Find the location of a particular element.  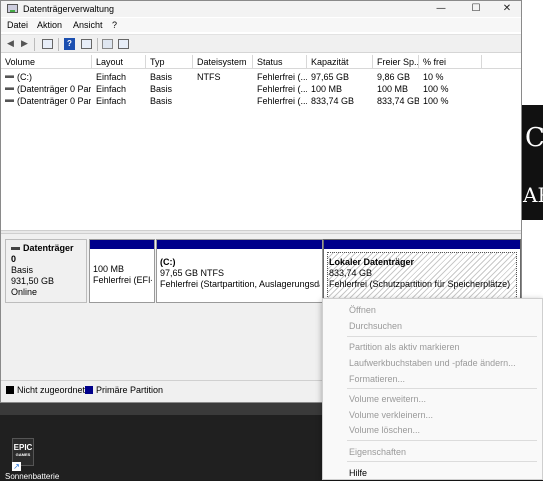

column-header-filler is located at coordinates (501, 62).